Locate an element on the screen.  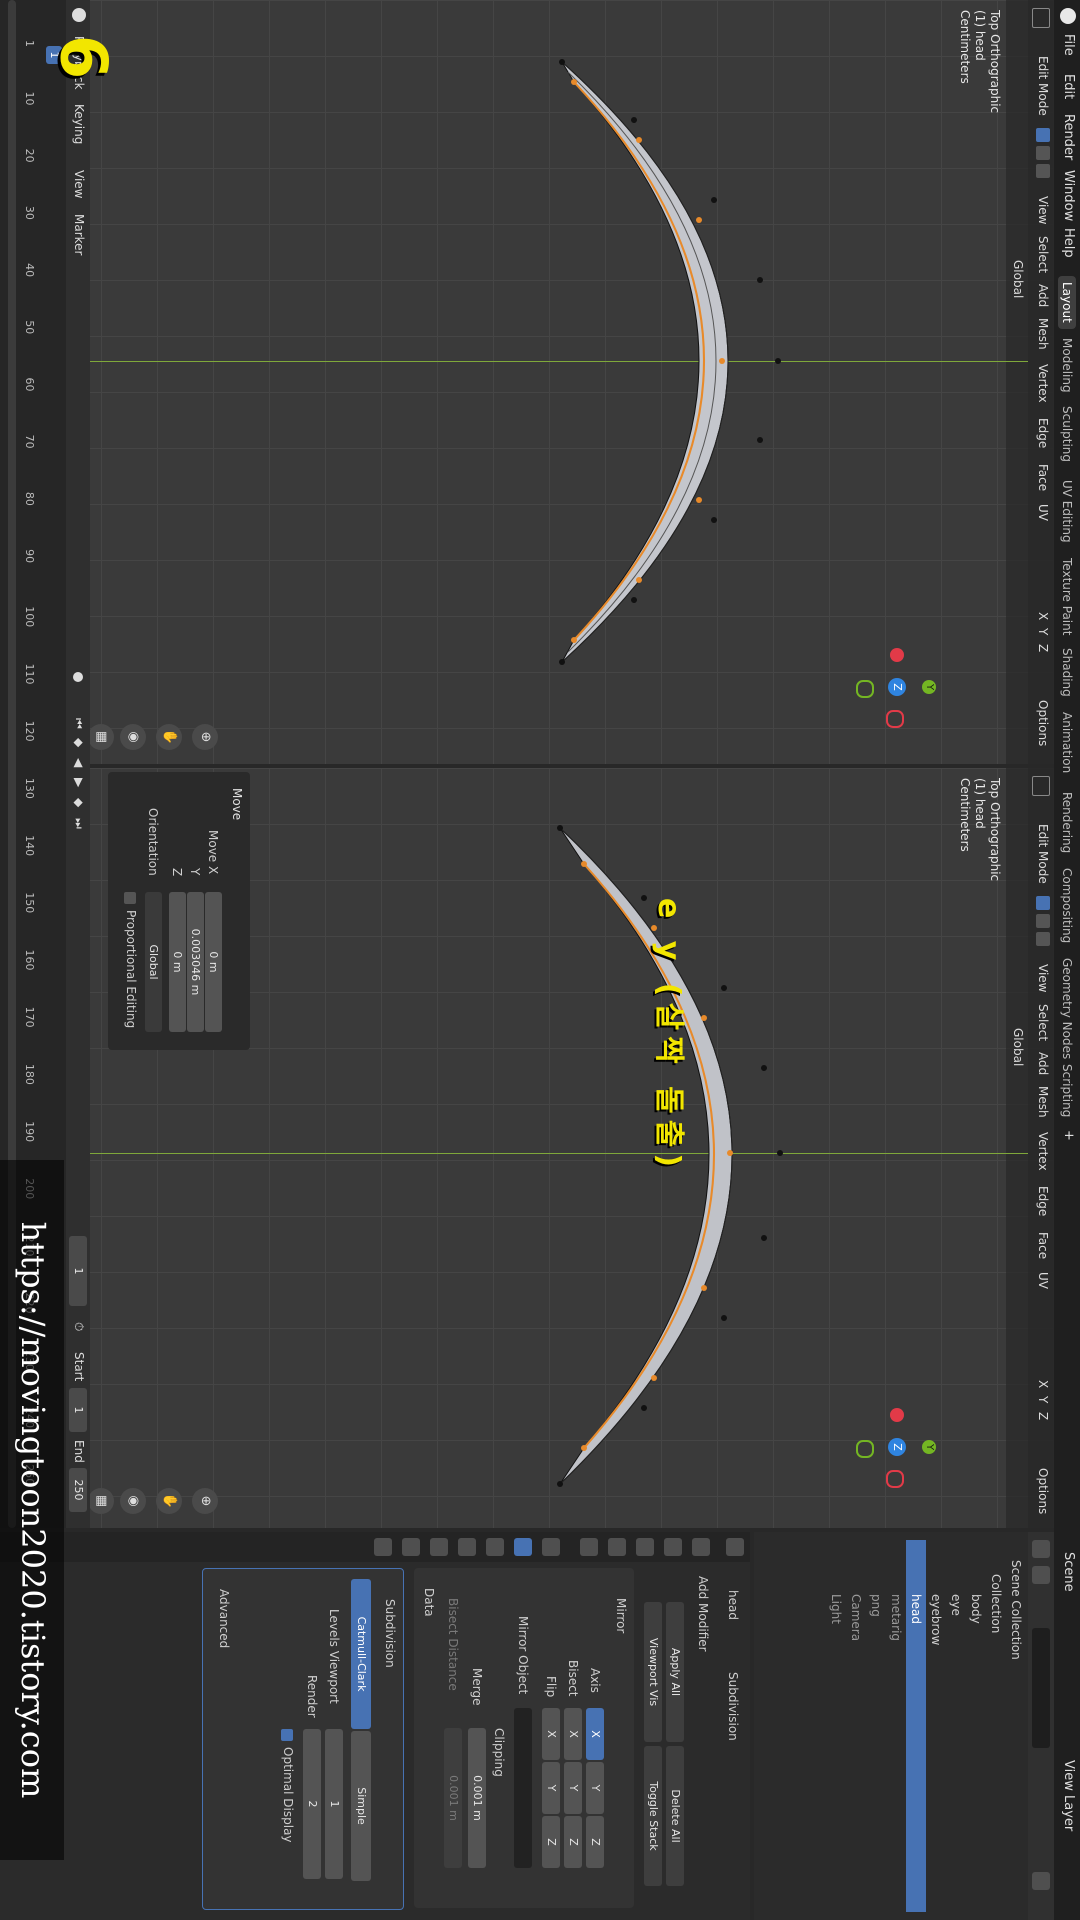
outliner-item-png: png is located at coordinates (876, 1726).